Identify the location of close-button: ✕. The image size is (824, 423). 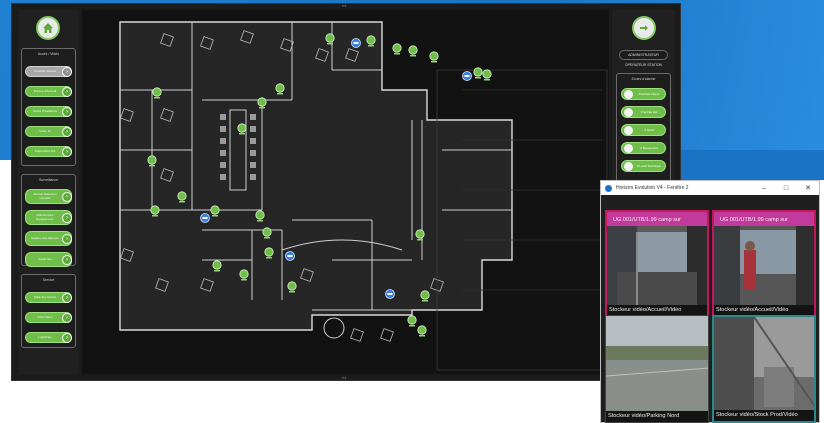
(808, 188).